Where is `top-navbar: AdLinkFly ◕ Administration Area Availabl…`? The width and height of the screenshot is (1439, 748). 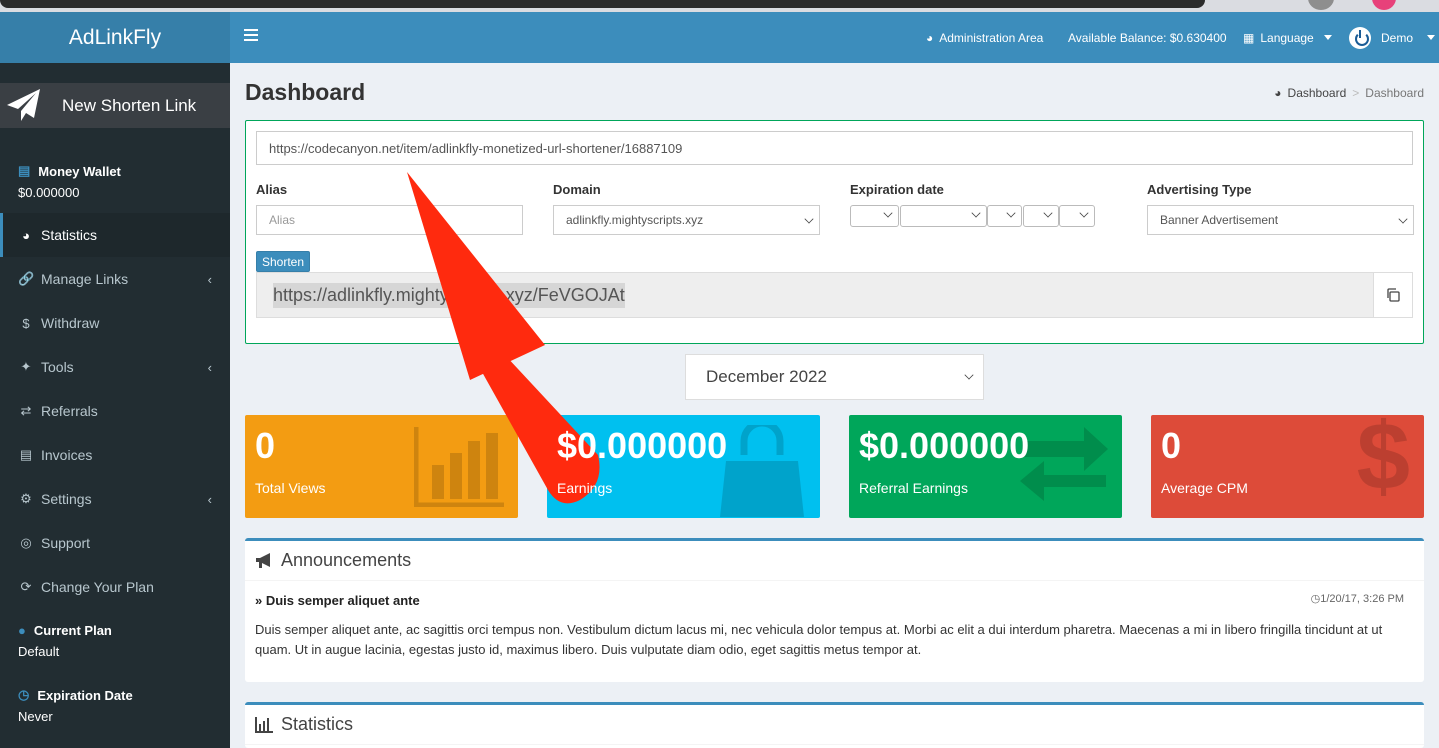
top-navbar: AdLinkFly ◕ Administration Area Availabl… is located at coordinates (719, 37).